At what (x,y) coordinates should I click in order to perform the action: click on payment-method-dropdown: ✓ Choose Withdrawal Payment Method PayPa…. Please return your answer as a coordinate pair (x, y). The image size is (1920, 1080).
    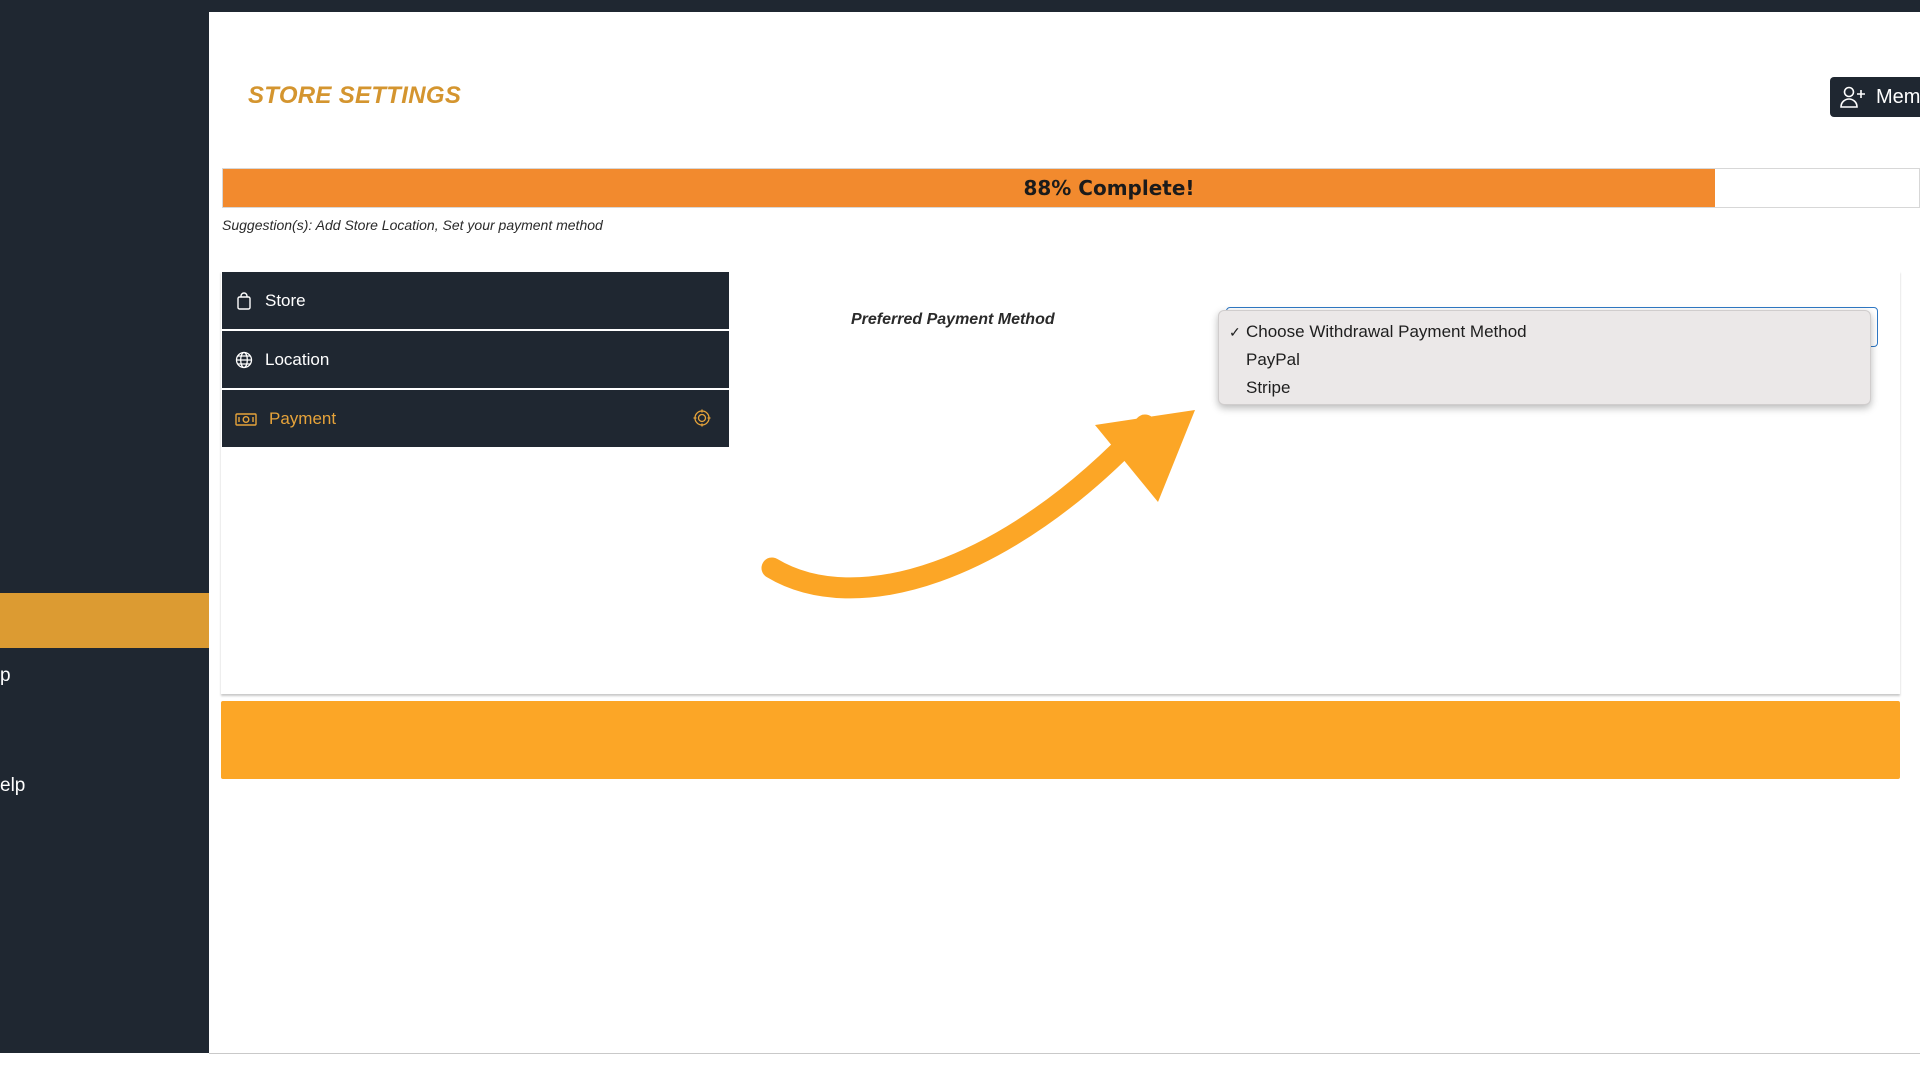
    Looking at the image, I should click on (1544, 357).